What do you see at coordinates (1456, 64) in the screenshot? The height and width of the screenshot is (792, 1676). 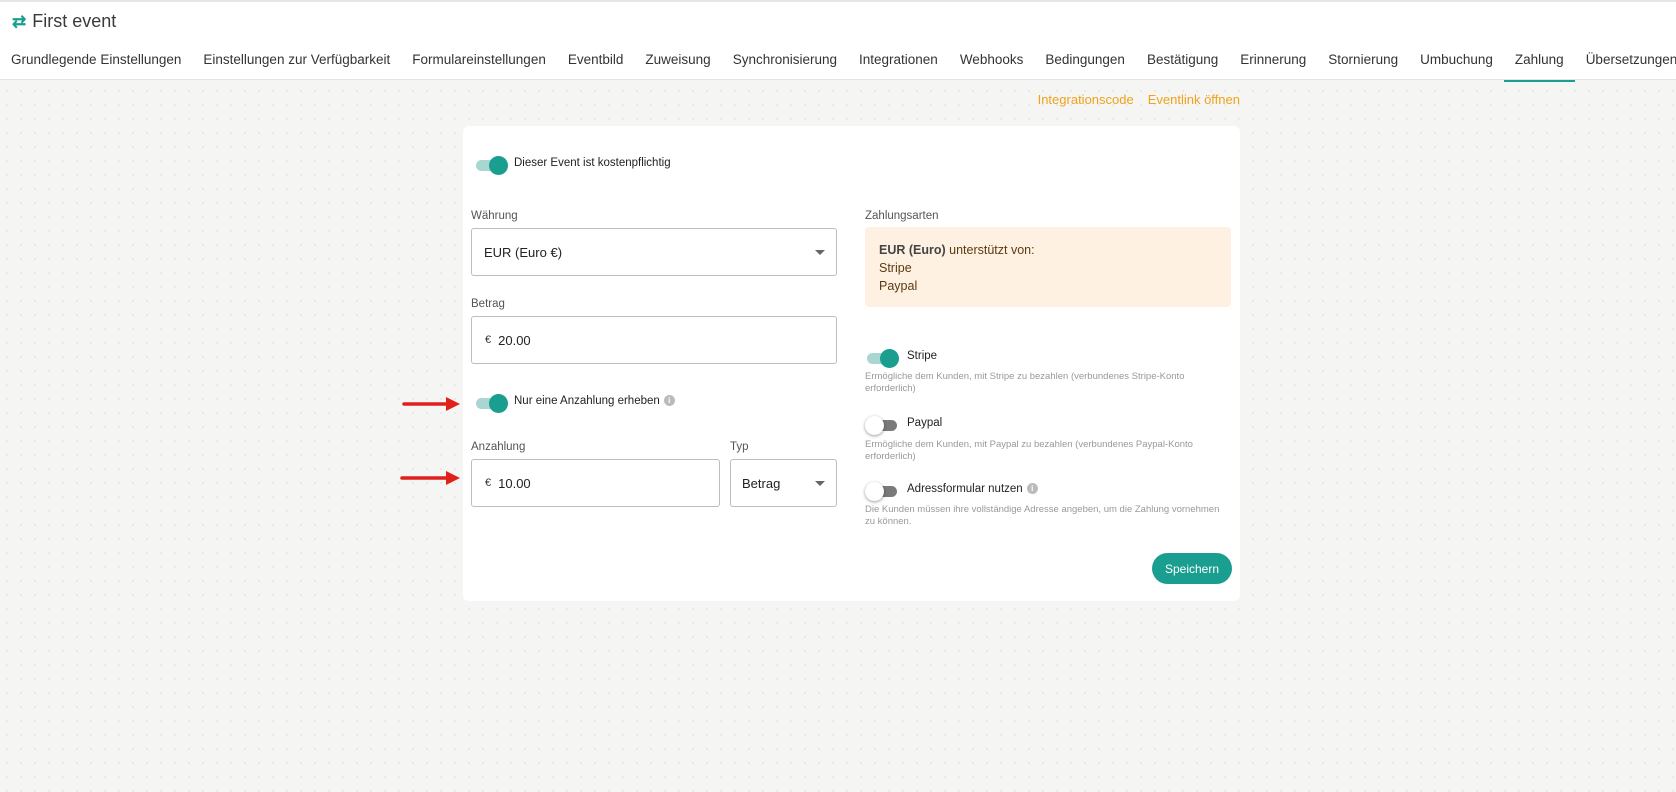 I see `tab-umbuchung: Umbuchung` at bounding box center [1456, 64].